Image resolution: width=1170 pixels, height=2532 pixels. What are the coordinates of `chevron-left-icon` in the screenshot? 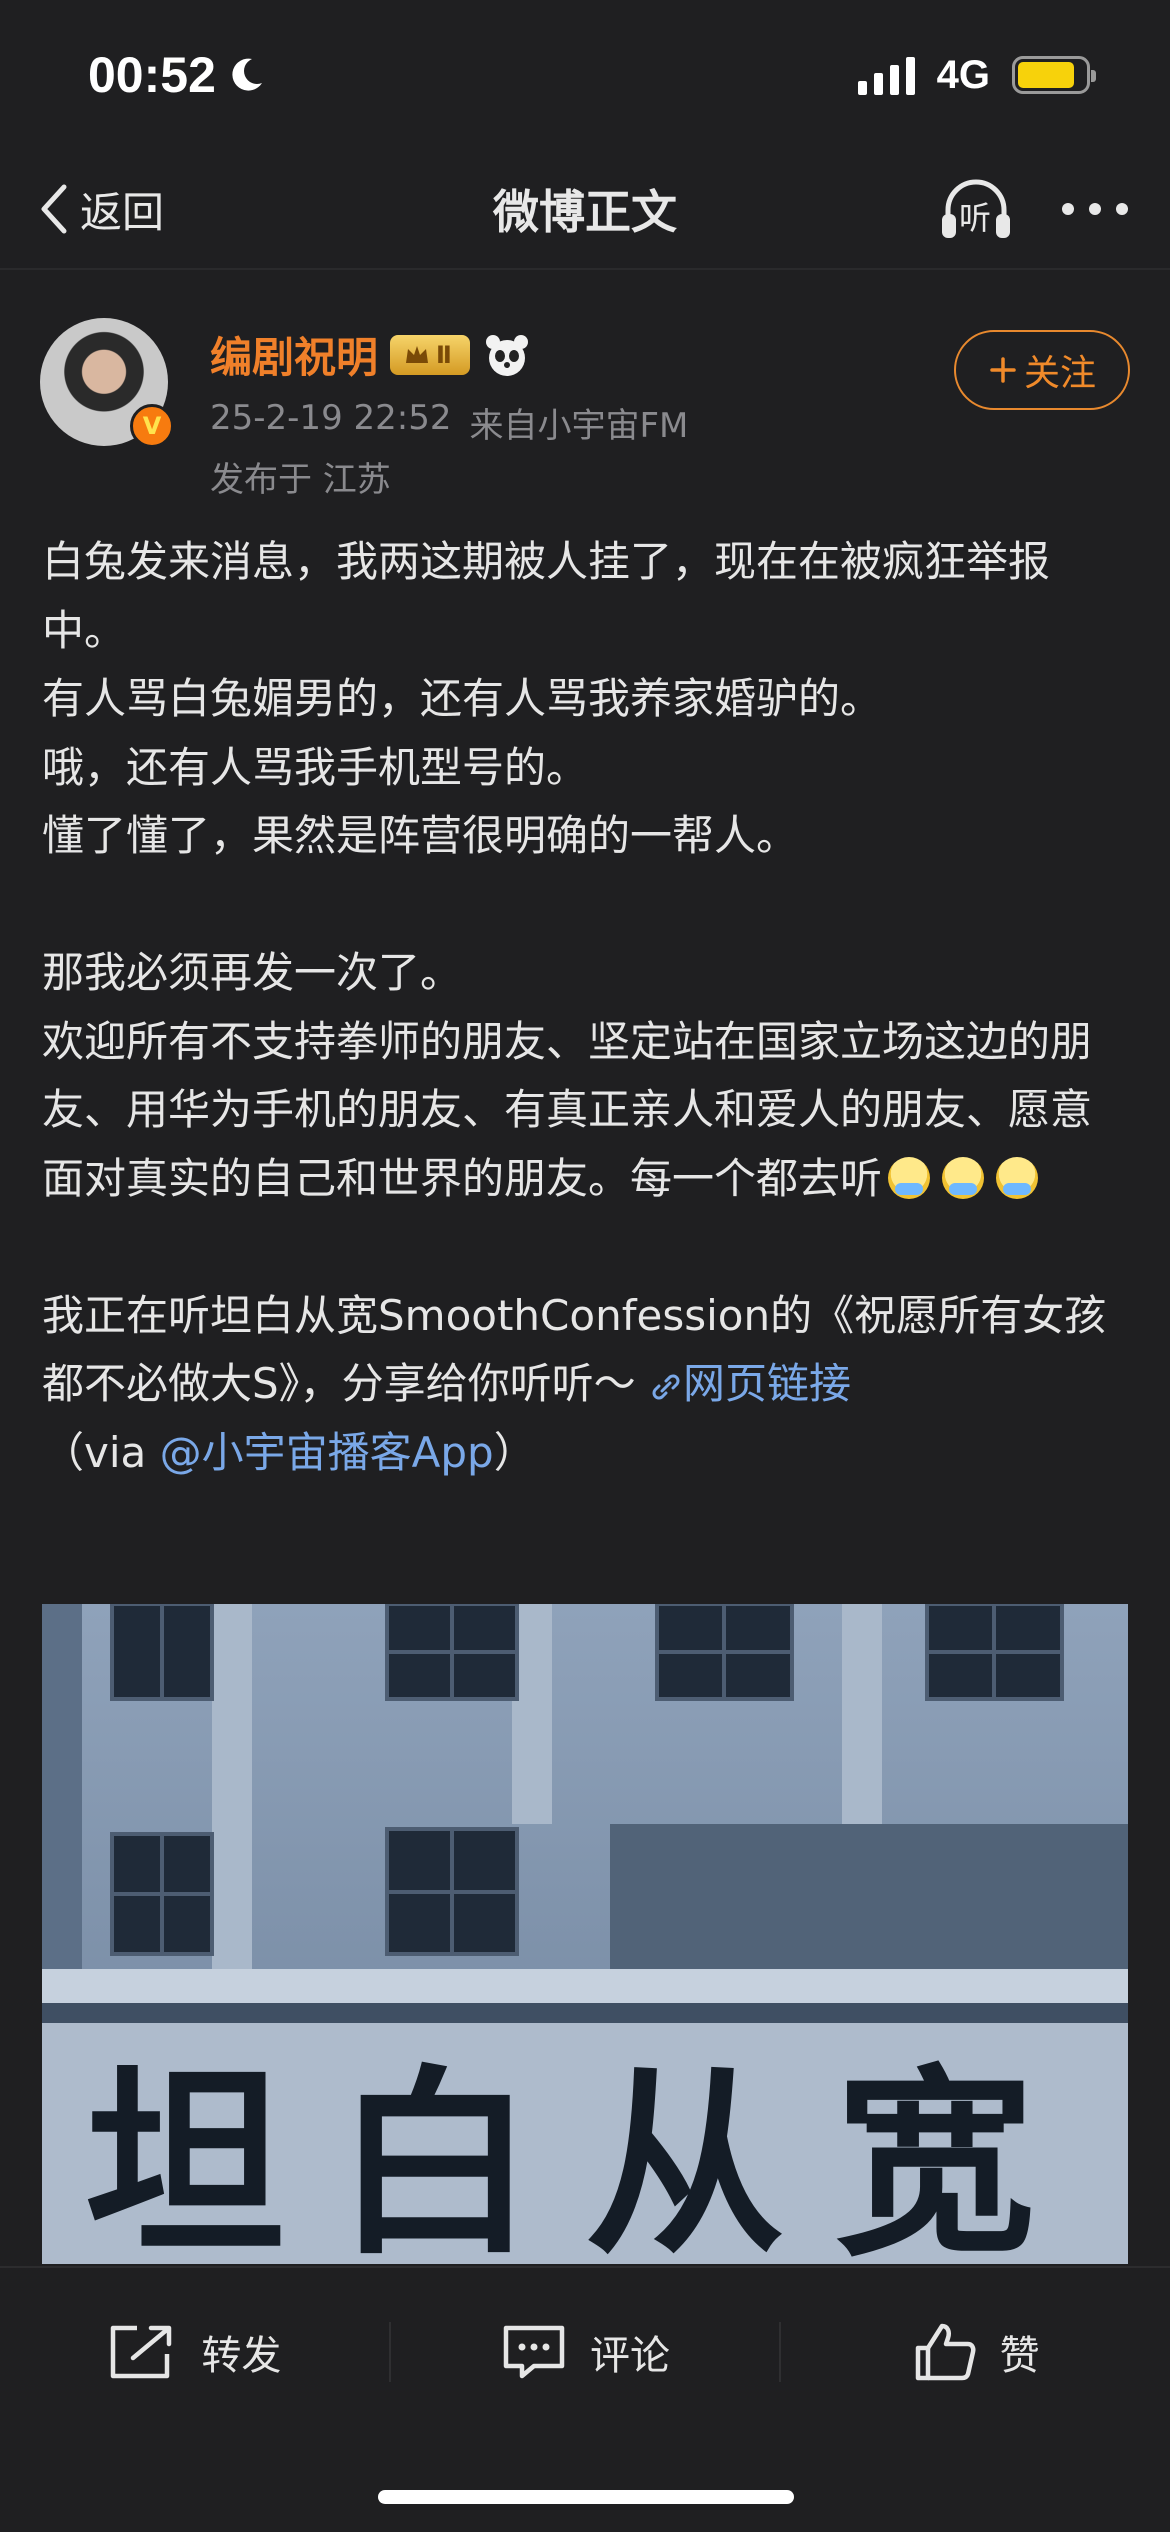 It's located at (54, 209).